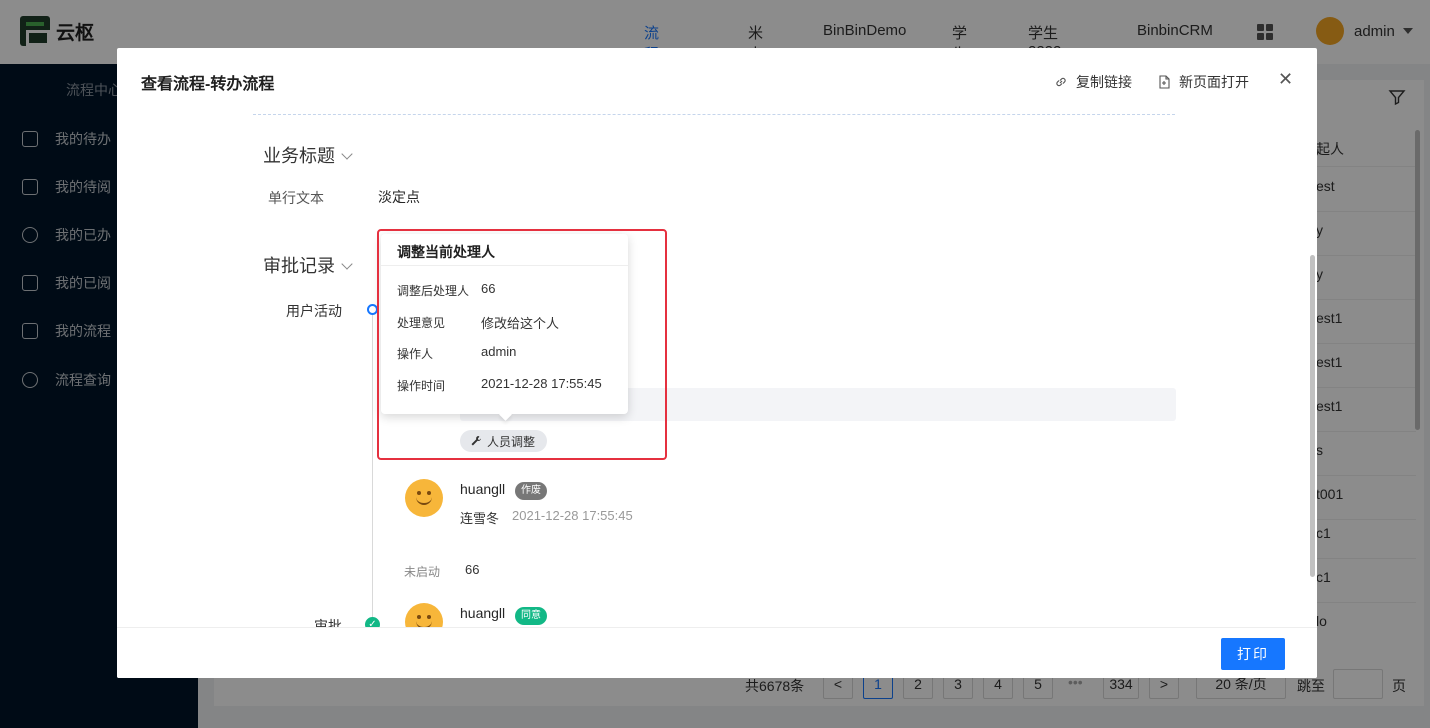 The height and width of the screenshot is (728, 1430). I want to click on field-value: 淡定点, so click(399, 197).